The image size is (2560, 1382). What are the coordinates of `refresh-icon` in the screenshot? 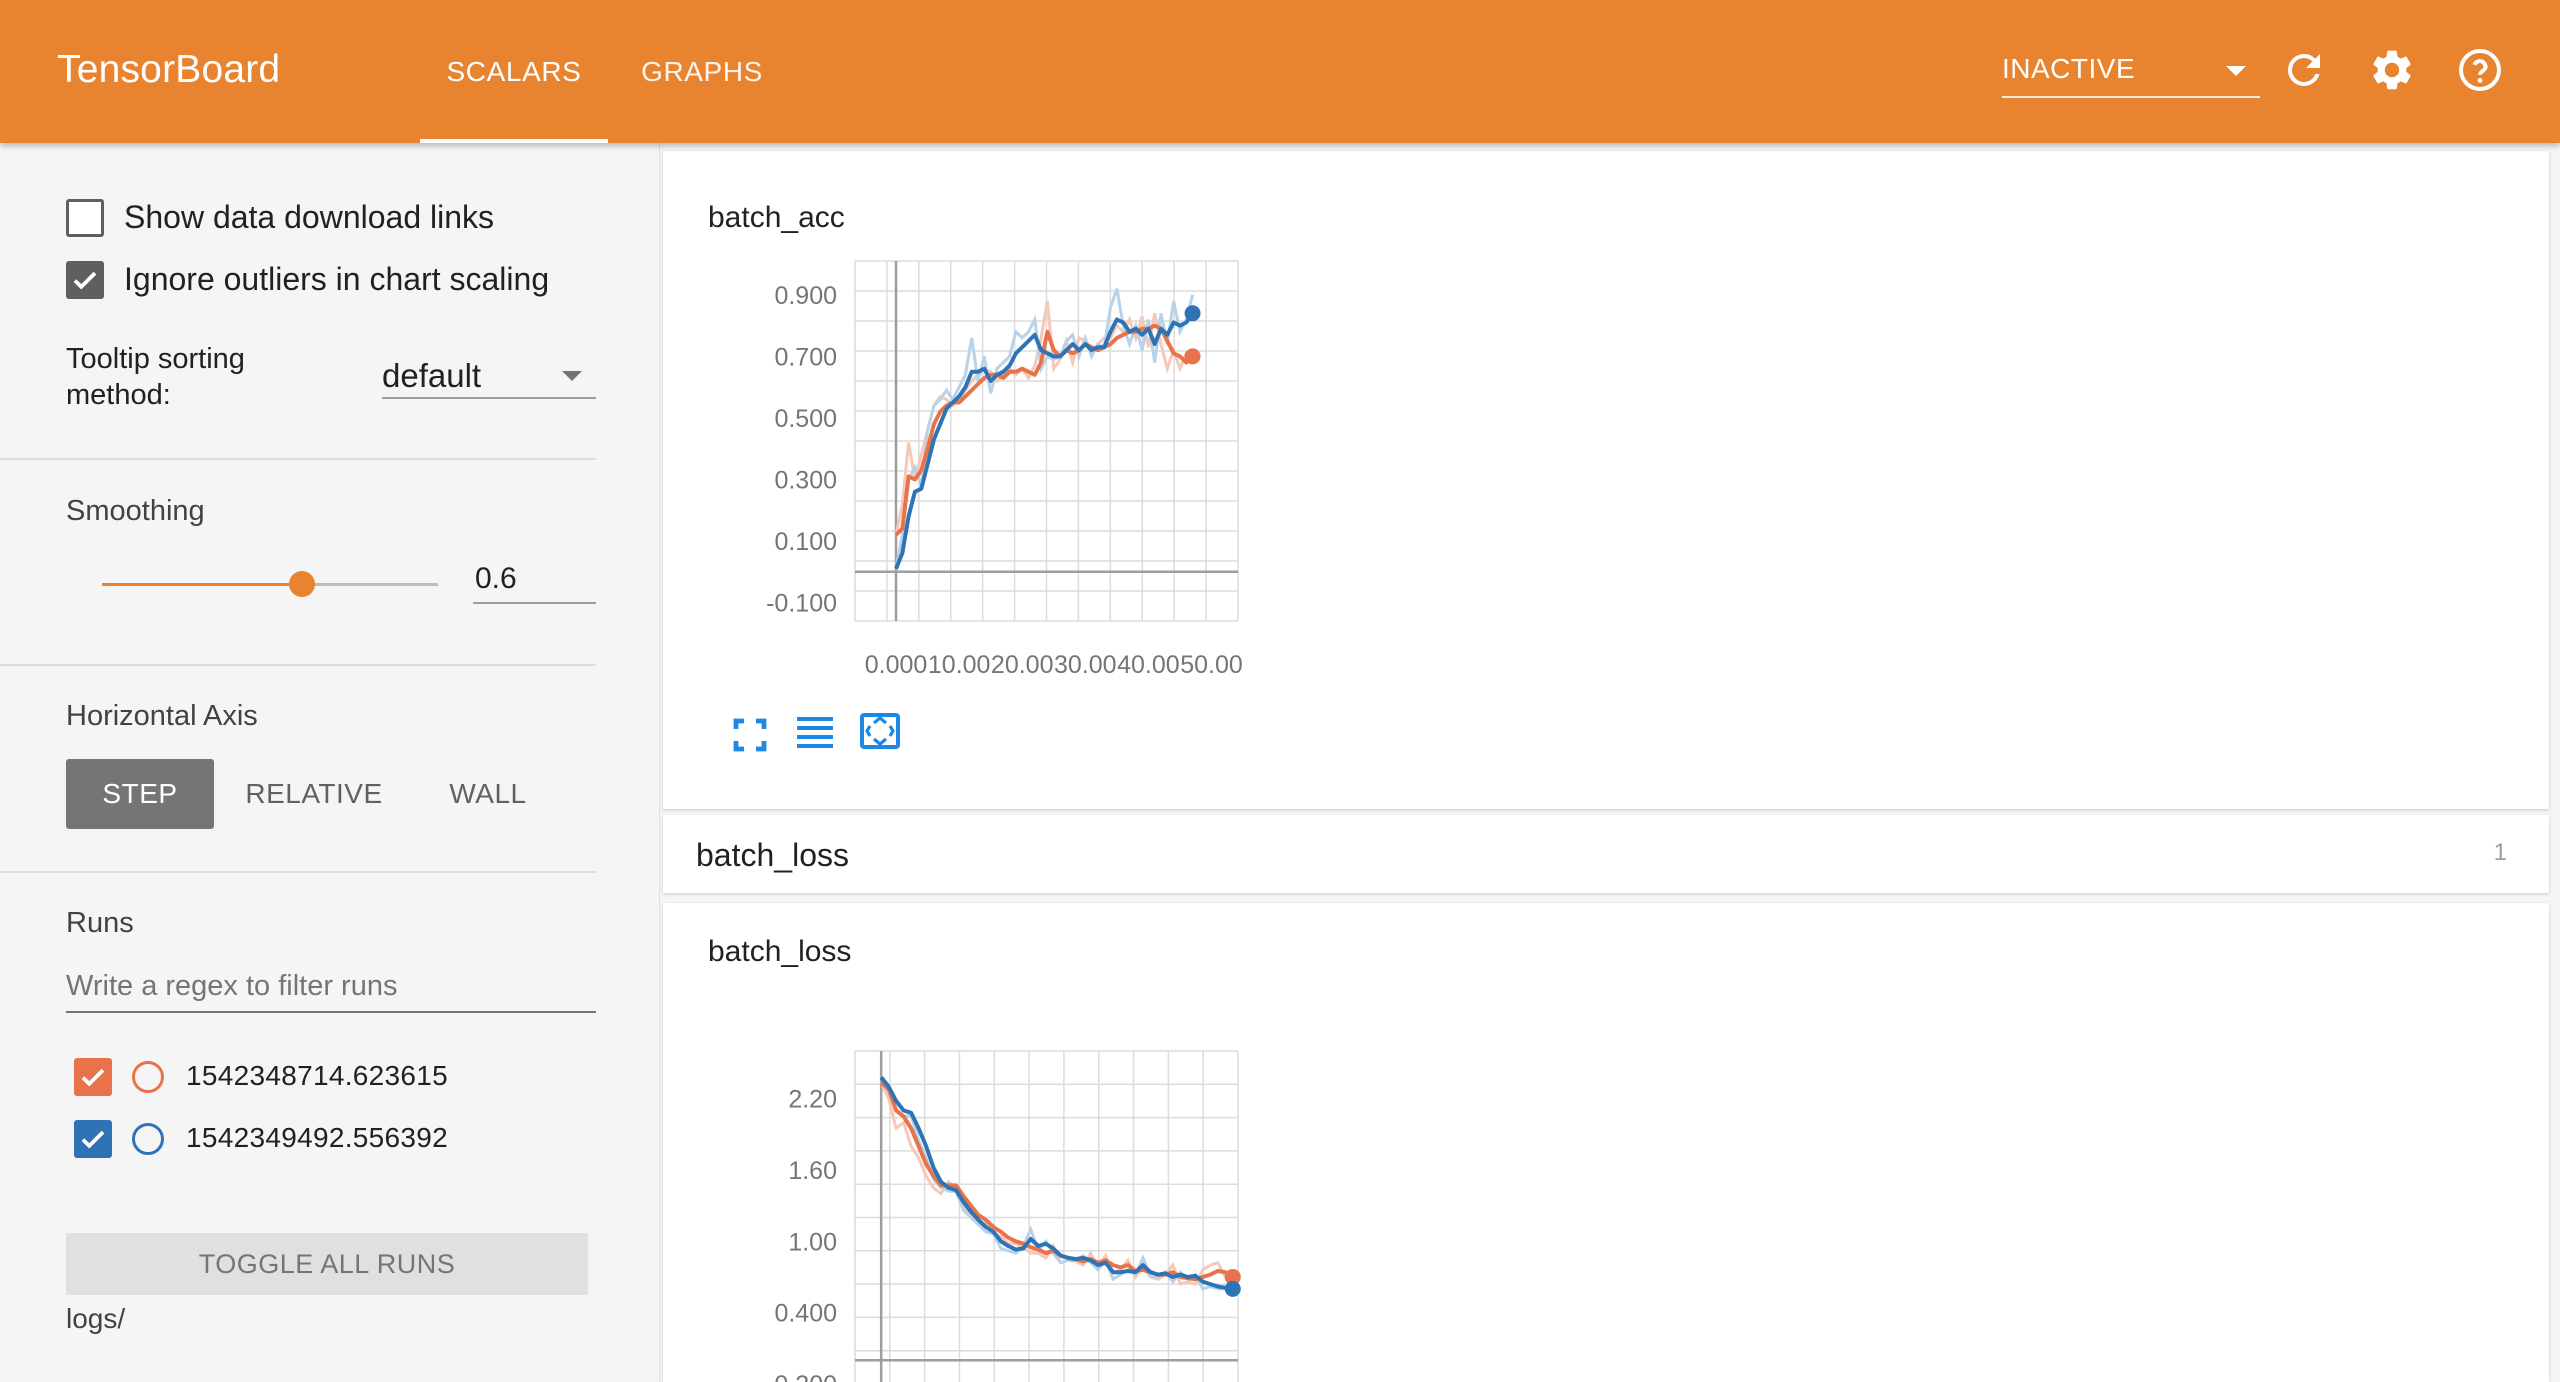 It's located at (2304, 70).